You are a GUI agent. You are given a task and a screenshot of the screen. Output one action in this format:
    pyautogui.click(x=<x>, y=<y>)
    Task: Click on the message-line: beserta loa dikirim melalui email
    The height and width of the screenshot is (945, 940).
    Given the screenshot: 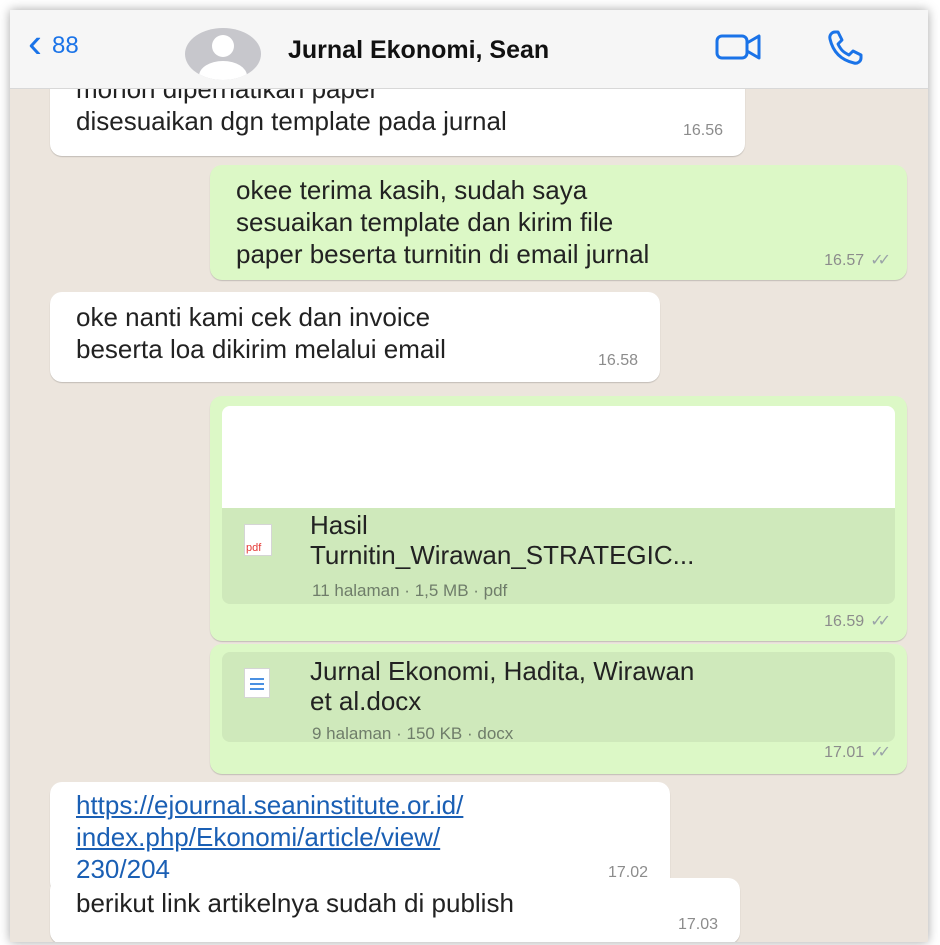 What is the action you would take?
    pyautogui.click(x=261, y=349)
    